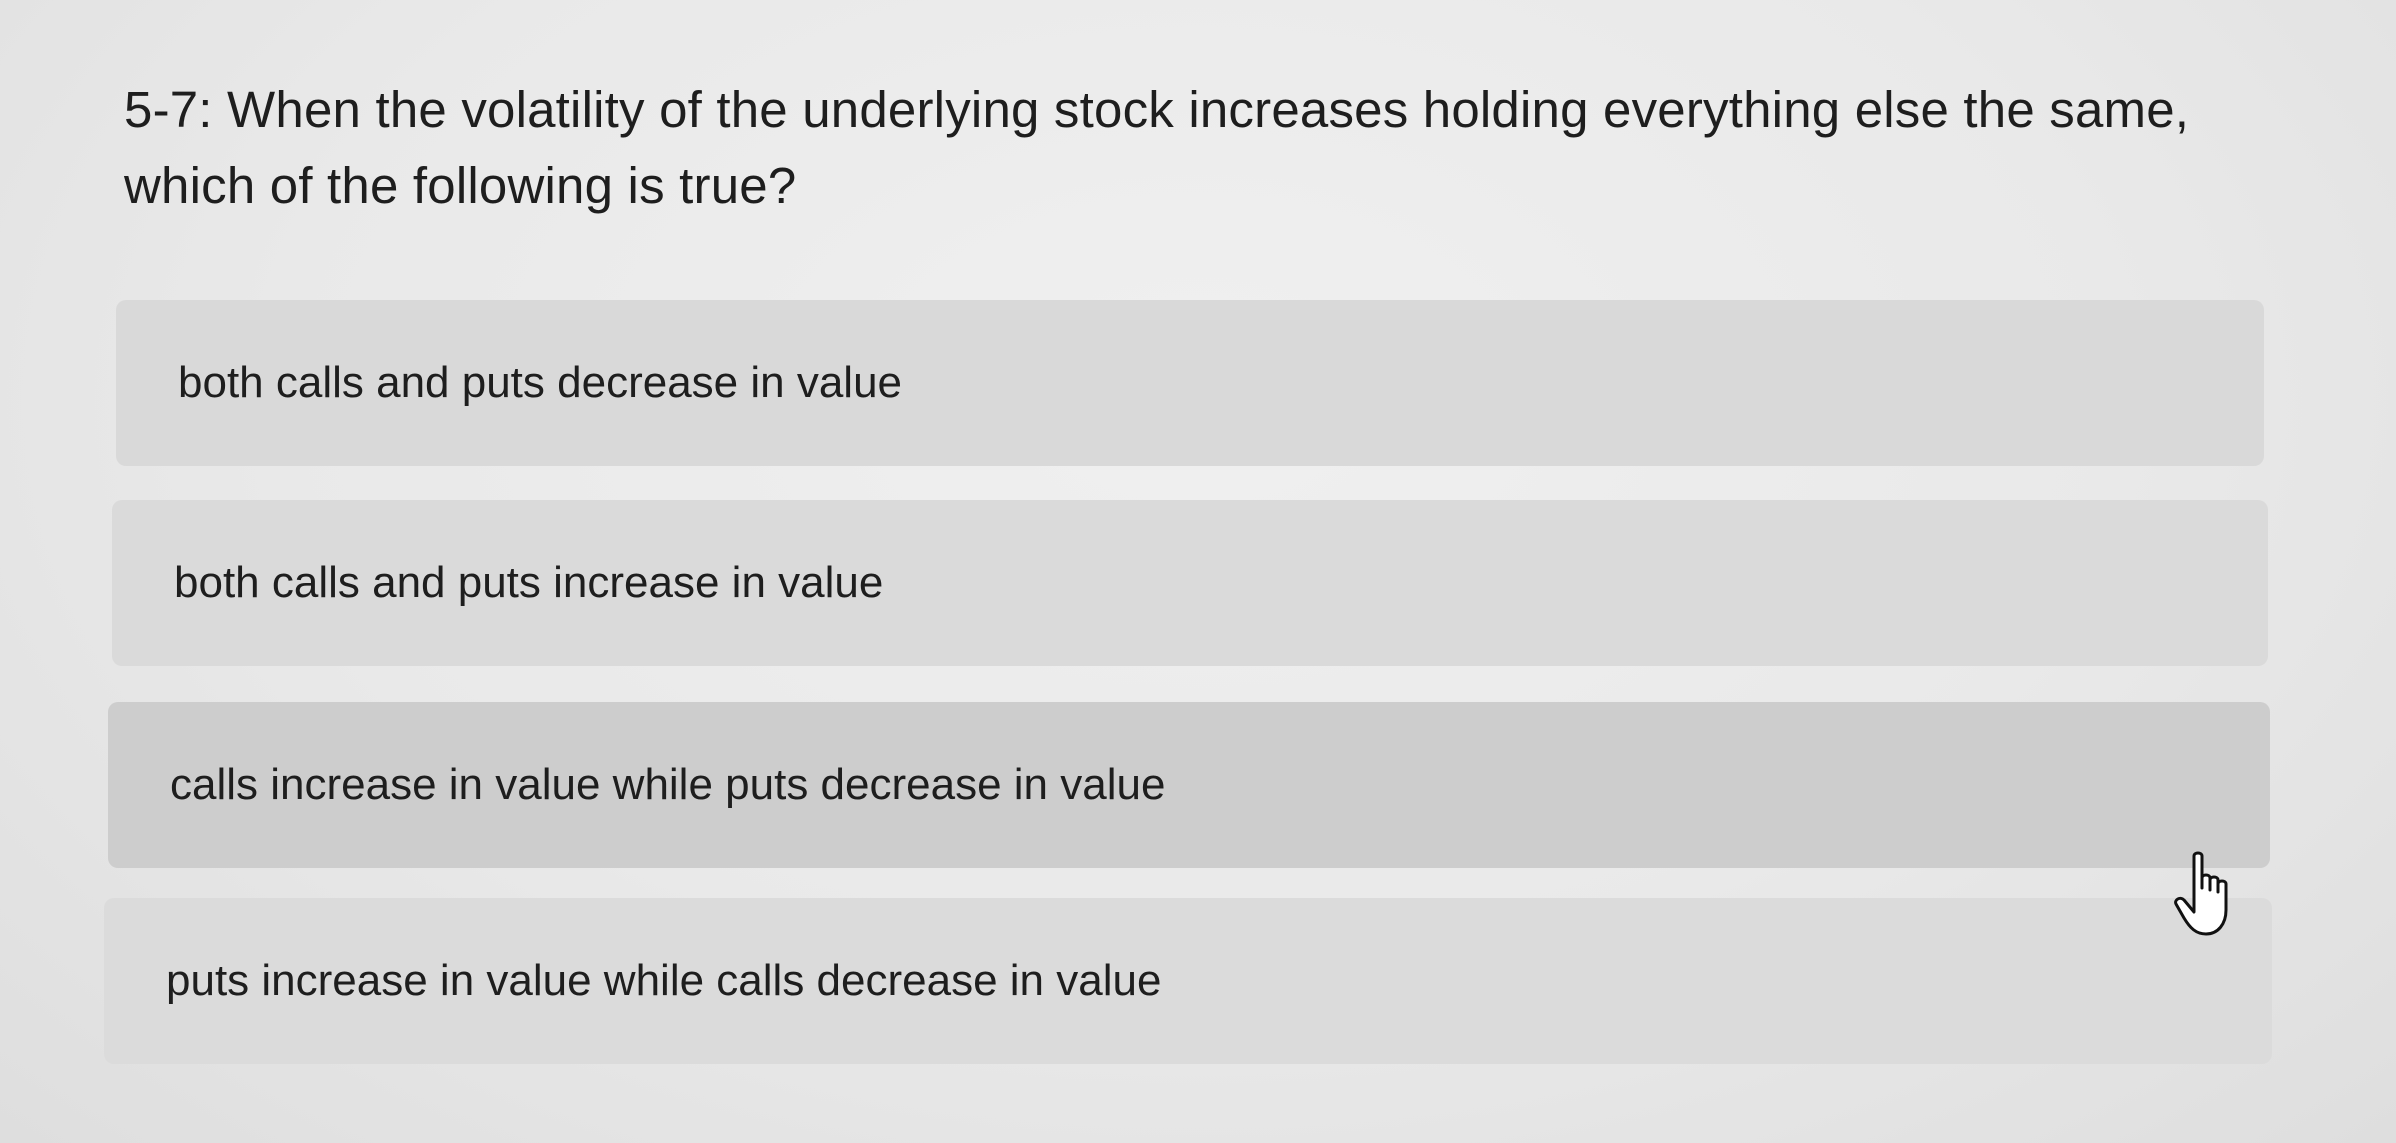 This screenshot has height=1143, width=2396. What do you see at coordinates (1190, 383) in the screenshot?
I see `answer-option-1: both calls and puts decrease in value` at bounding box center [1190, 383].